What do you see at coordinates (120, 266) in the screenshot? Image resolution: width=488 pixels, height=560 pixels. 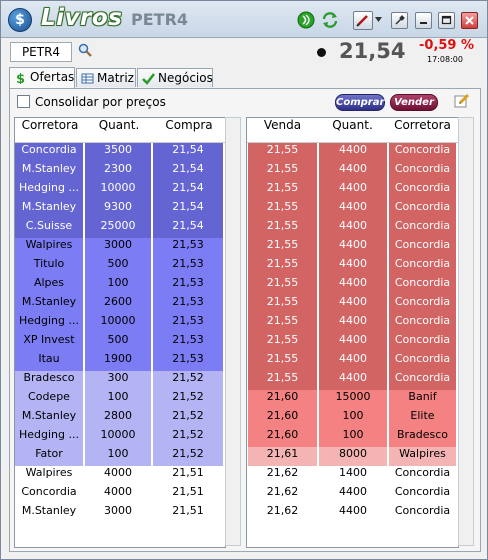 I see `table-row: Titulo 500 21,53` at bounding box center [120, 266].